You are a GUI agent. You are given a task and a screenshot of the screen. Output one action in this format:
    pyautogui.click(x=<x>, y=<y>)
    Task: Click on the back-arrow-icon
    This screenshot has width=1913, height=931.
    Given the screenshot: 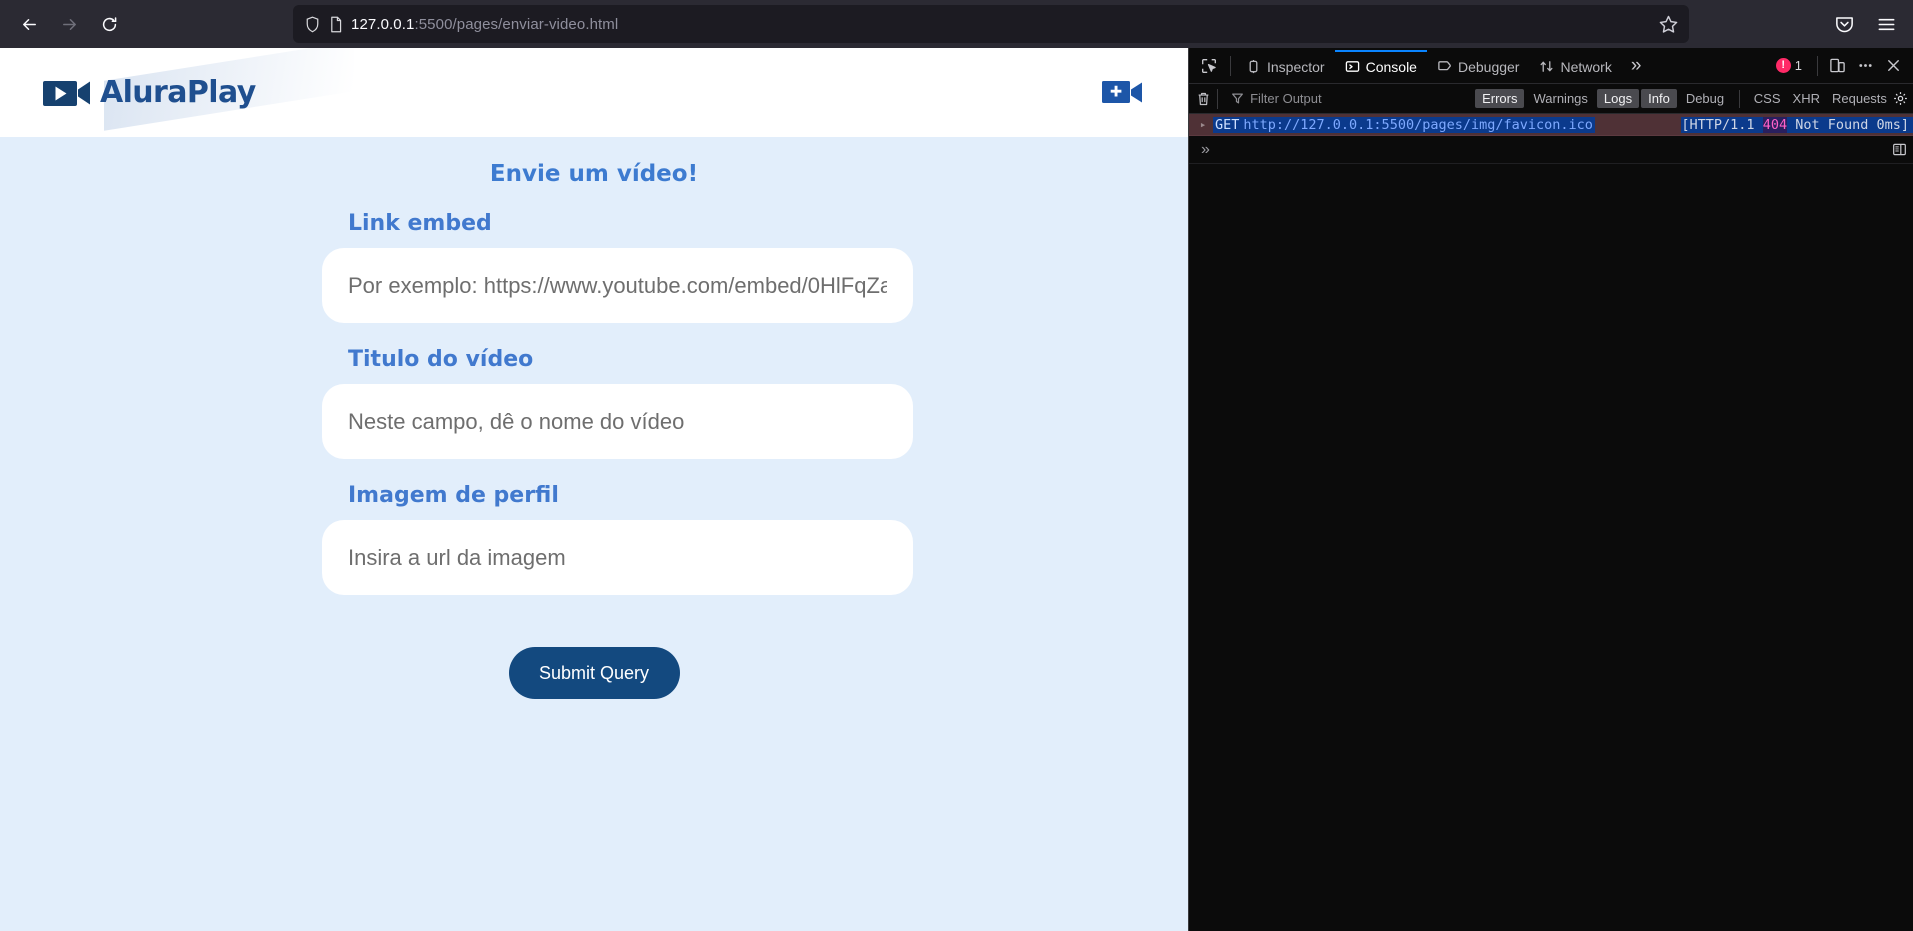 What is the action you would take?
    pyautogui.click(x=29, y=24)
    